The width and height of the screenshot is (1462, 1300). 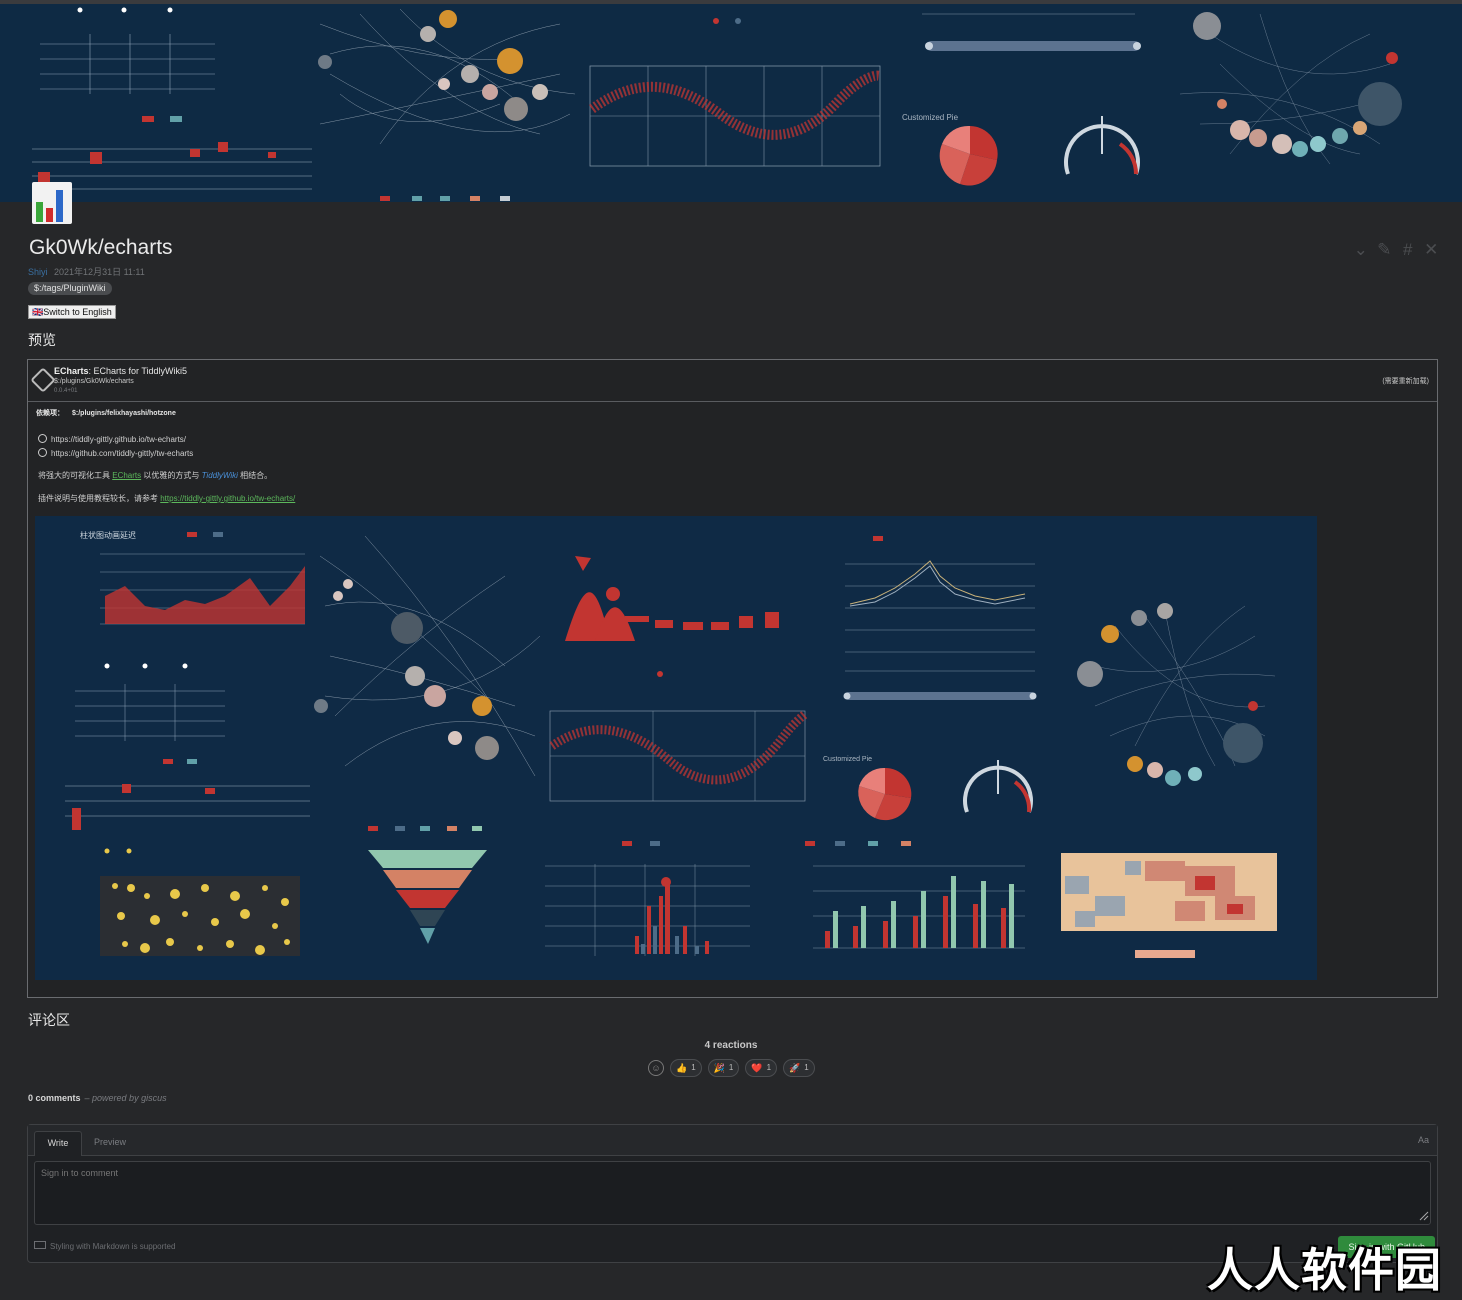 What do you see at coordinates (74, 475) in the screenshot?
I see `desc-part-a: 将强大的可视化工具` at bounding box center [74, 475].